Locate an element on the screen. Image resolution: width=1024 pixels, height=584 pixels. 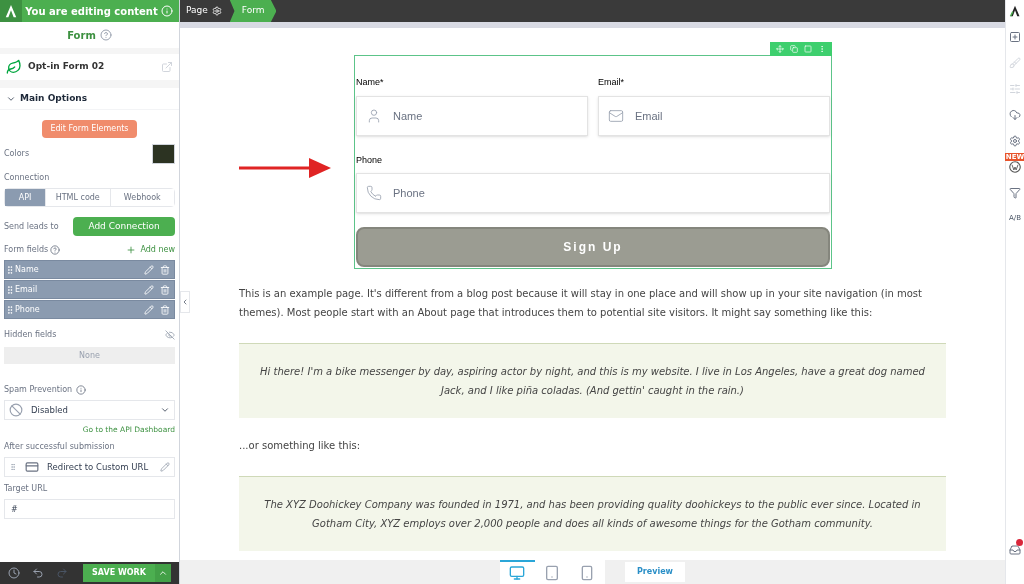
chevron-up-icon is located at coordinates (163, 573).